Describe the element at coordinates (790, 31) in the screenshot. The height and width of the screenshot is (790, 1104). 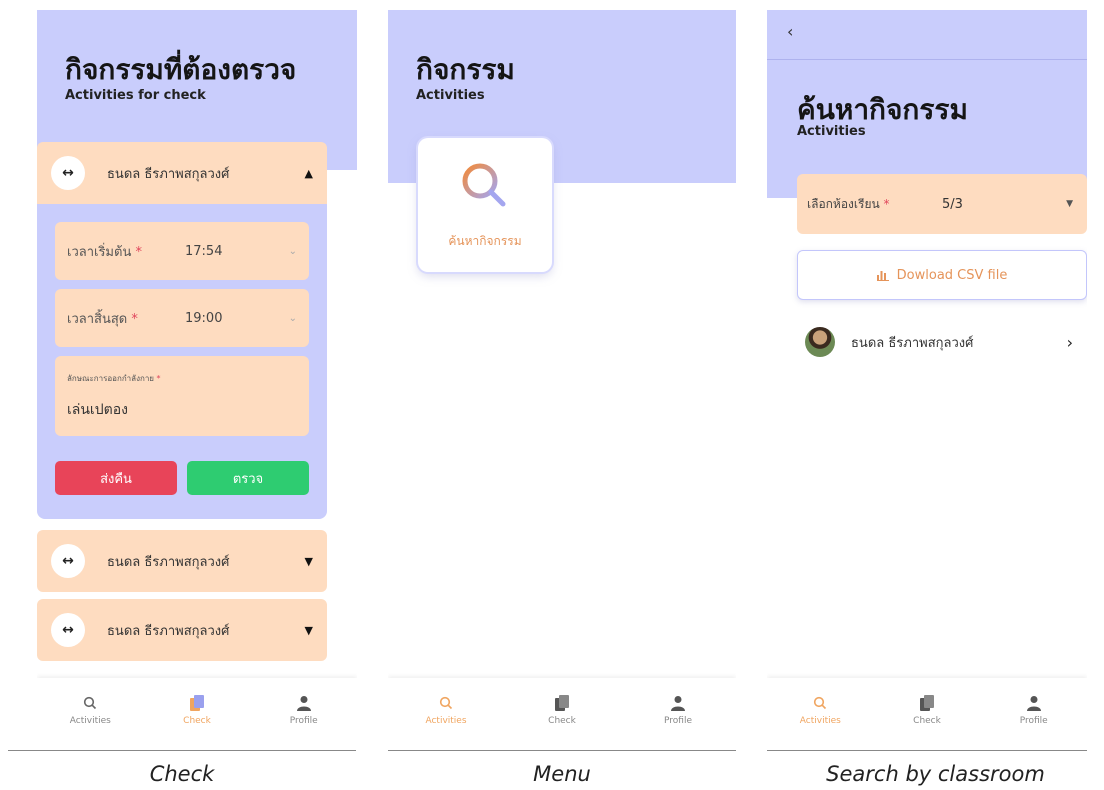
I see `back-icon: ‹` at that location.